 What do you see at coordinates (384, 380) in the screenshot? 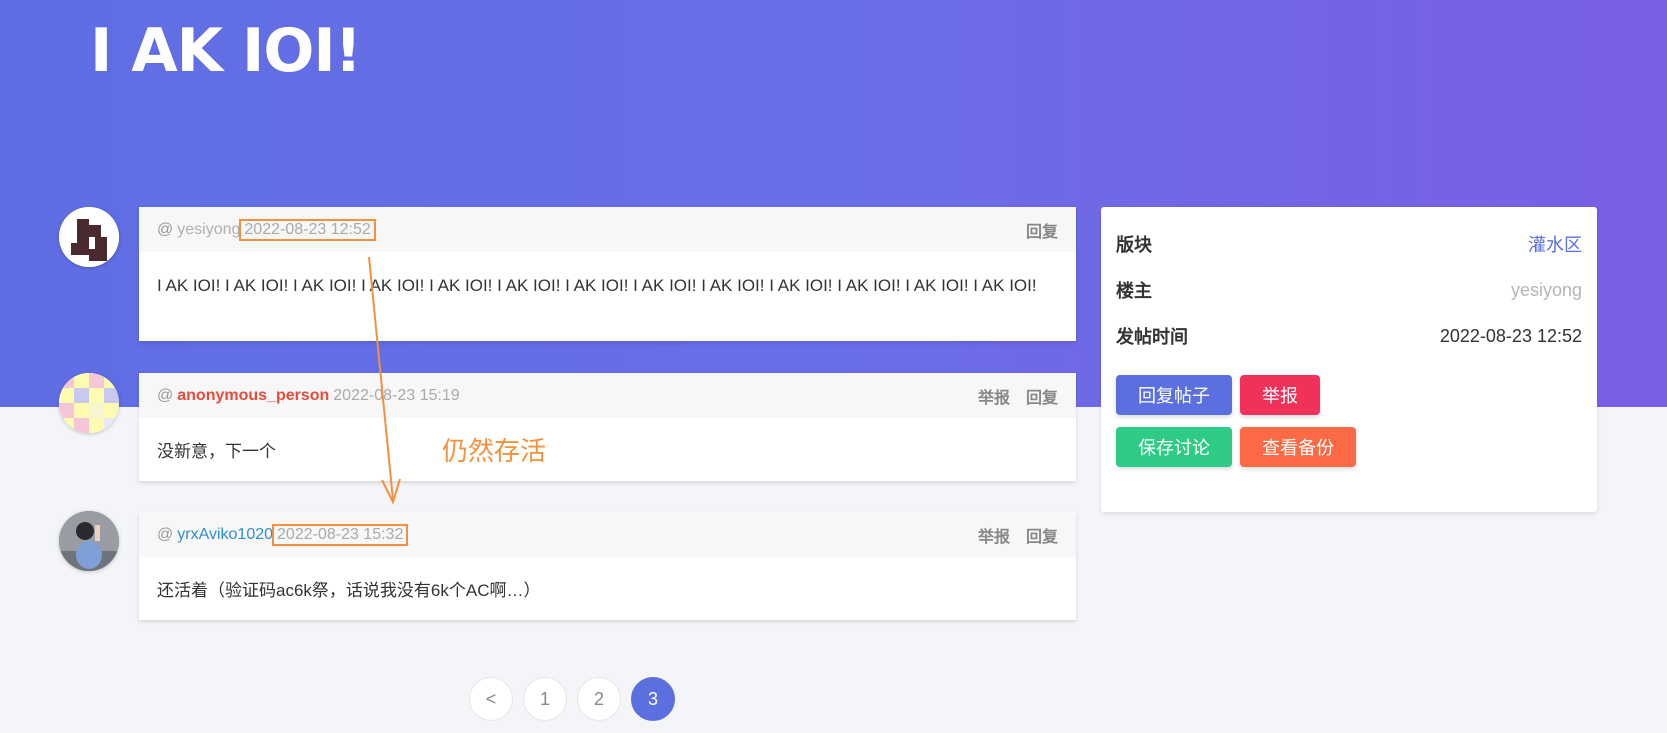
I see `annotation-arrow` at bounding box center [384, 380].